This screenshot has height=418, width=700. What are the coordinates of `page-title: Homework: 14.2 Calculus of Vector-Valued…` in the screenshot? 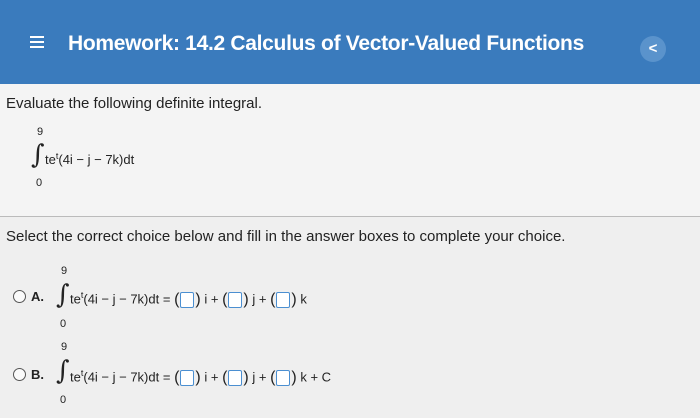 It's located at (326, 43).